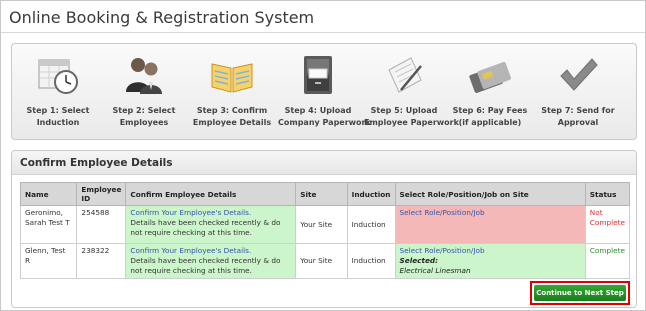 The height and width of the screenshot is (311, 646). I want to click on panel-header: Confirm Employee Details, so click(324, 163).